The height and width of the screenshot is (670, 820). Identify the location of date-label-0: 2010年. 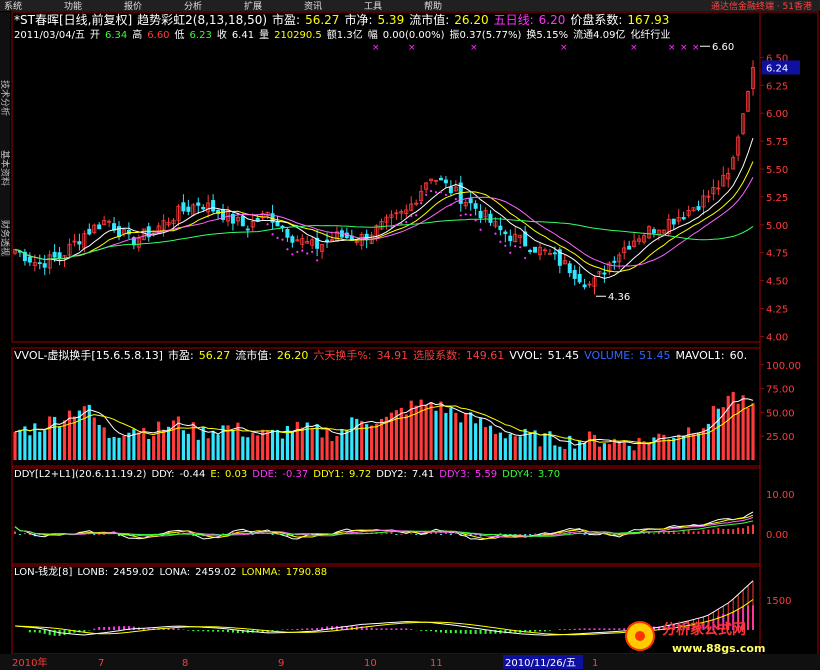
(29, 662).